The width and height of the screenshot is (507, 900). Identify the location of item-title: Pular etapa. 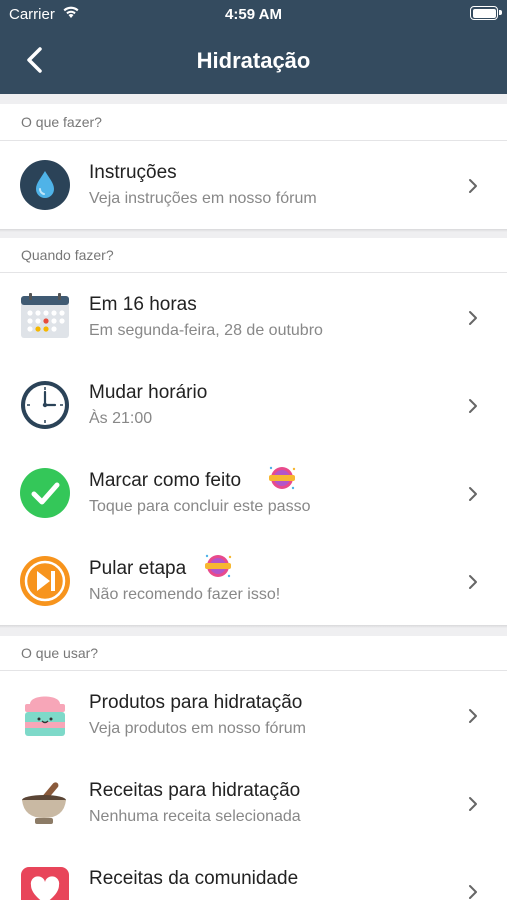
(138, 568).